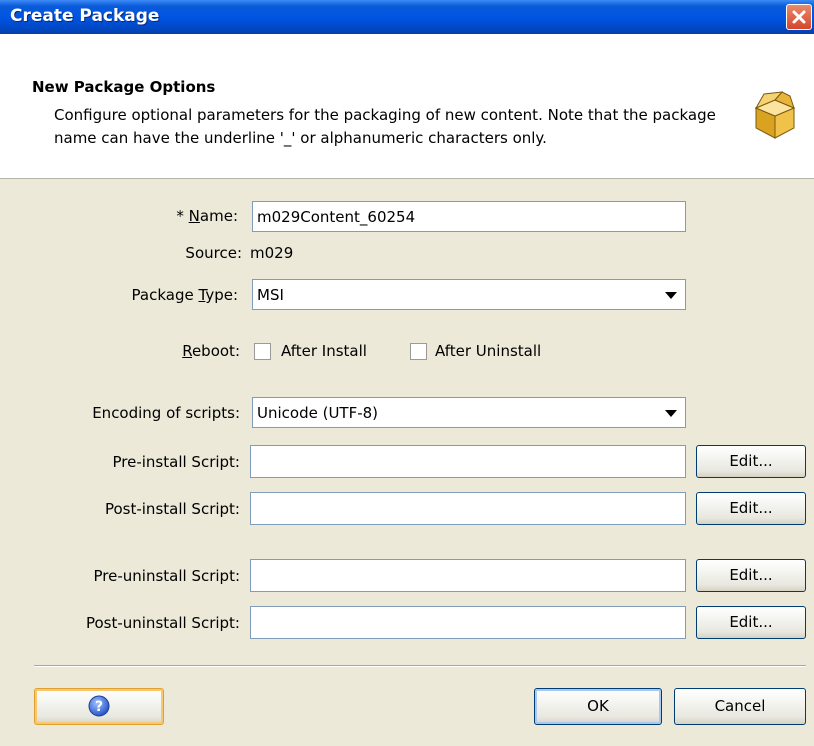 The width and height of the screenshot is (814, 746). Describe the element at coordinates (184, 295) in the screenshot. I see `package-type-label: Package Type:` at that location.